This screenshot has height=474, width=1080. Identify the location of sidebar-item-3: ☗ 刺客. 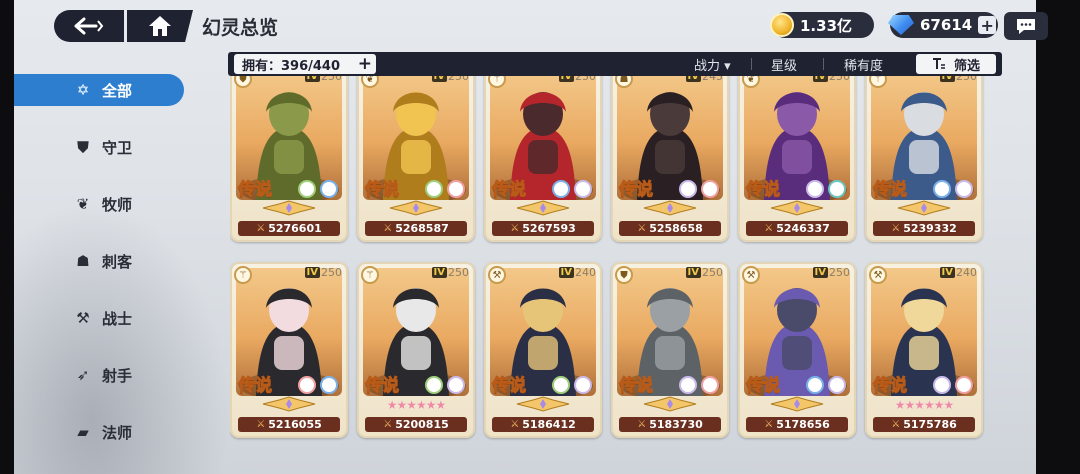
(99, 261).